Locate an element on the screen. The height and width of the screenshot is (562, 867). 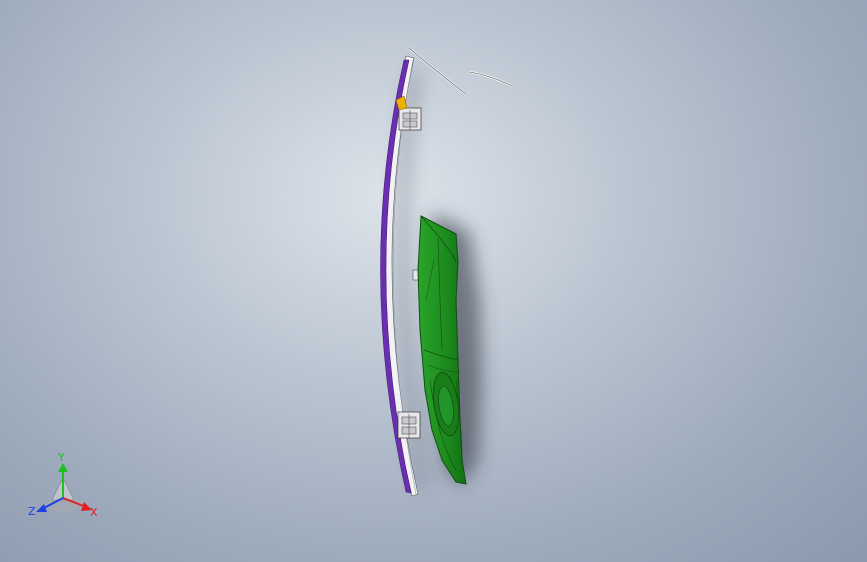
orientation-triad: Y X Z is located at coordinates (63, 485).